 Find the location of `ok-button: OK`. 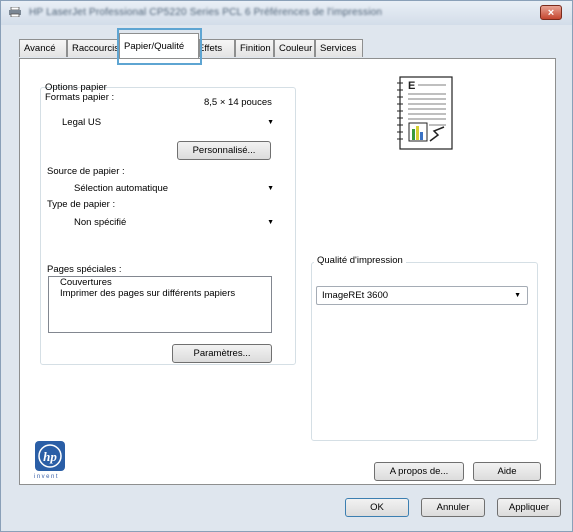

ok-button: OK is located at coordinates (377, 507).